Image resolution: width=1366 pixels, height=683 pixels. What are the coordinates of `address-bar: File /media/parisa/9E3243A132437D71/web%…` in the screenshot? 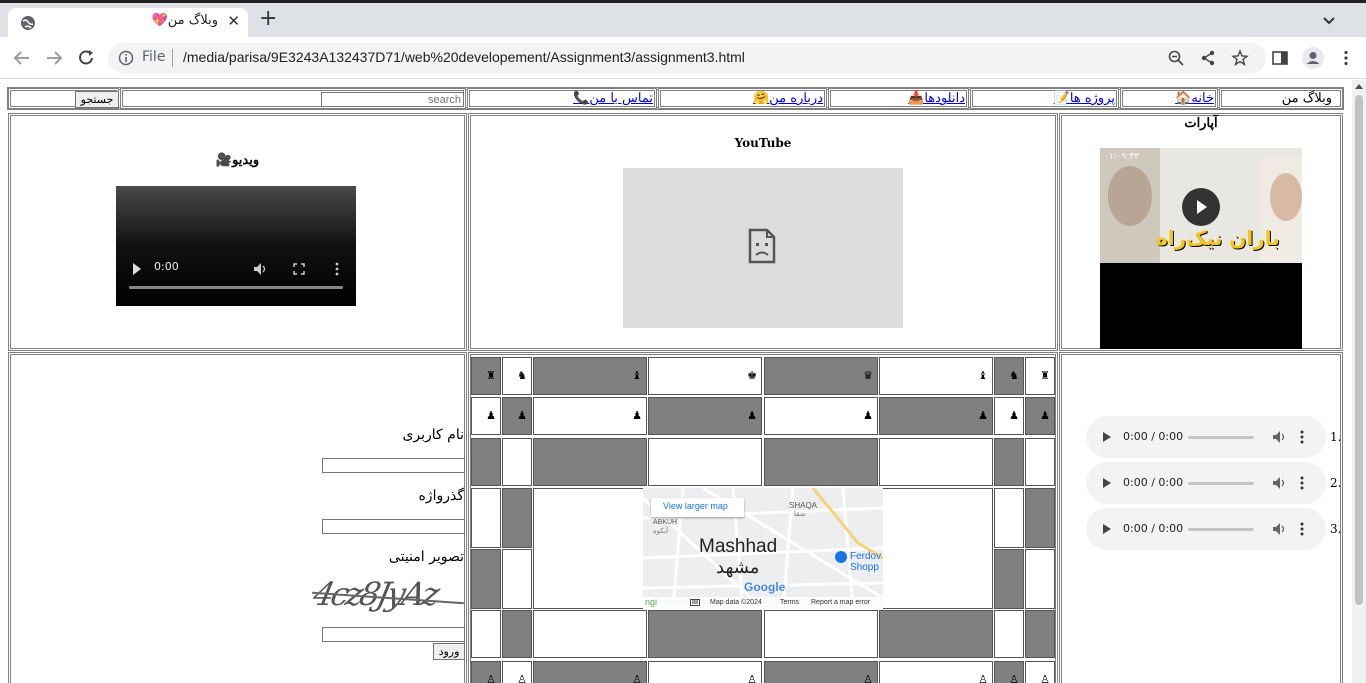 It's located at (687, 58).